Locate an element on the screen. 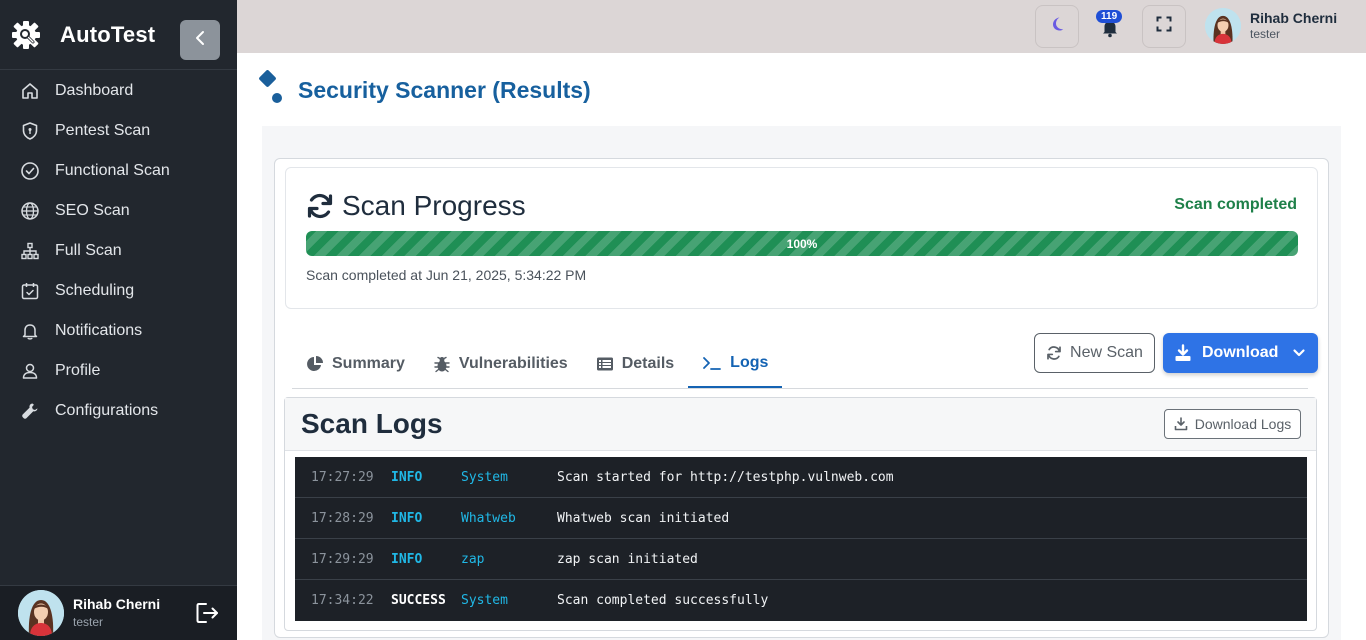  scan-progress-heading: Scan Progress is located at coordinates (416, 206).